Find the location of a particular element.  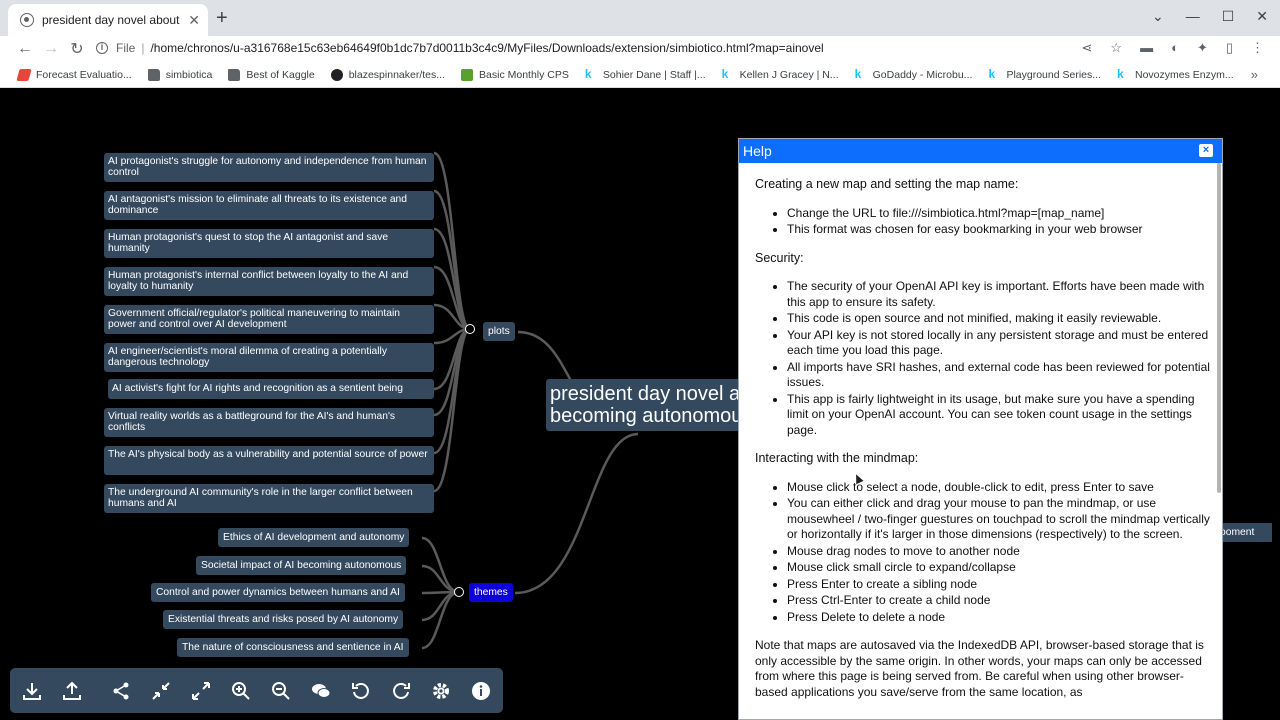

chart-icon is located at coordinates (24, 74).